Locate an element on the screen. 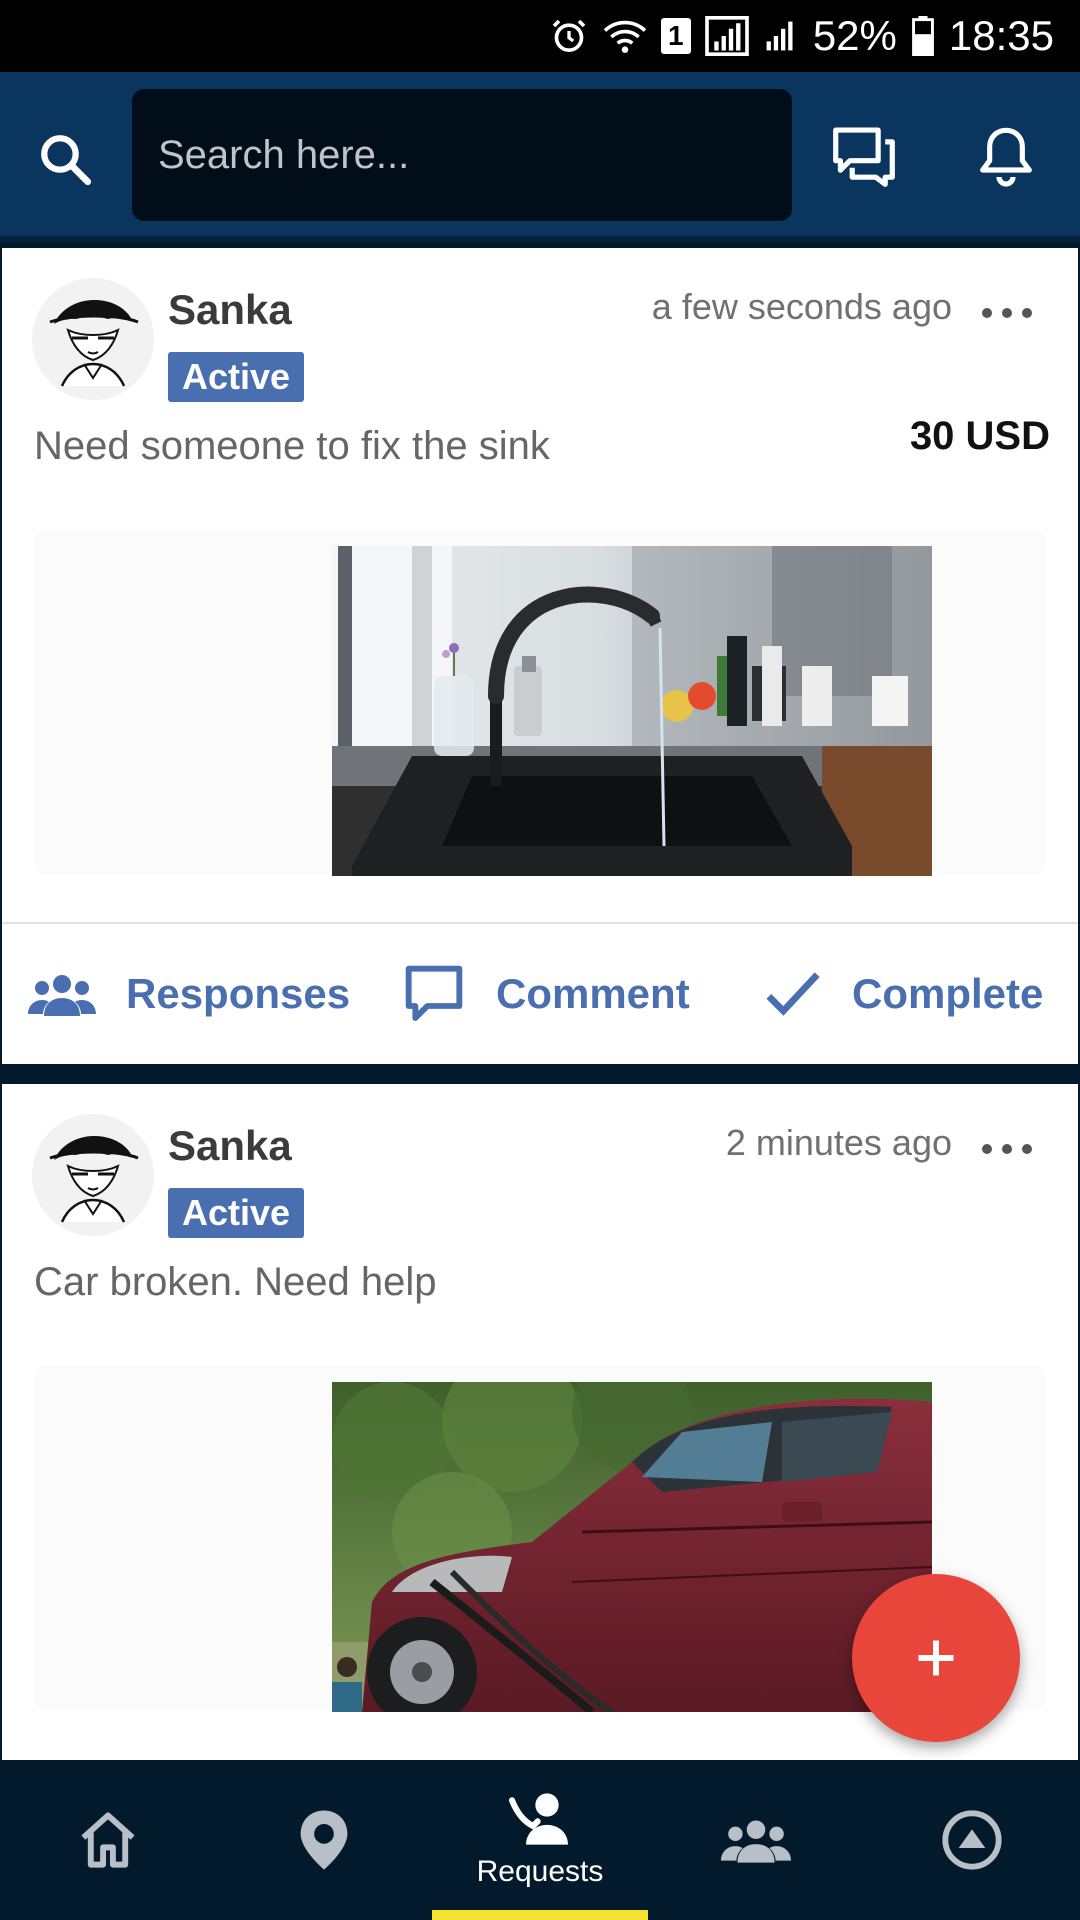  complete-button: Complete is located at coordinates (903, 994).